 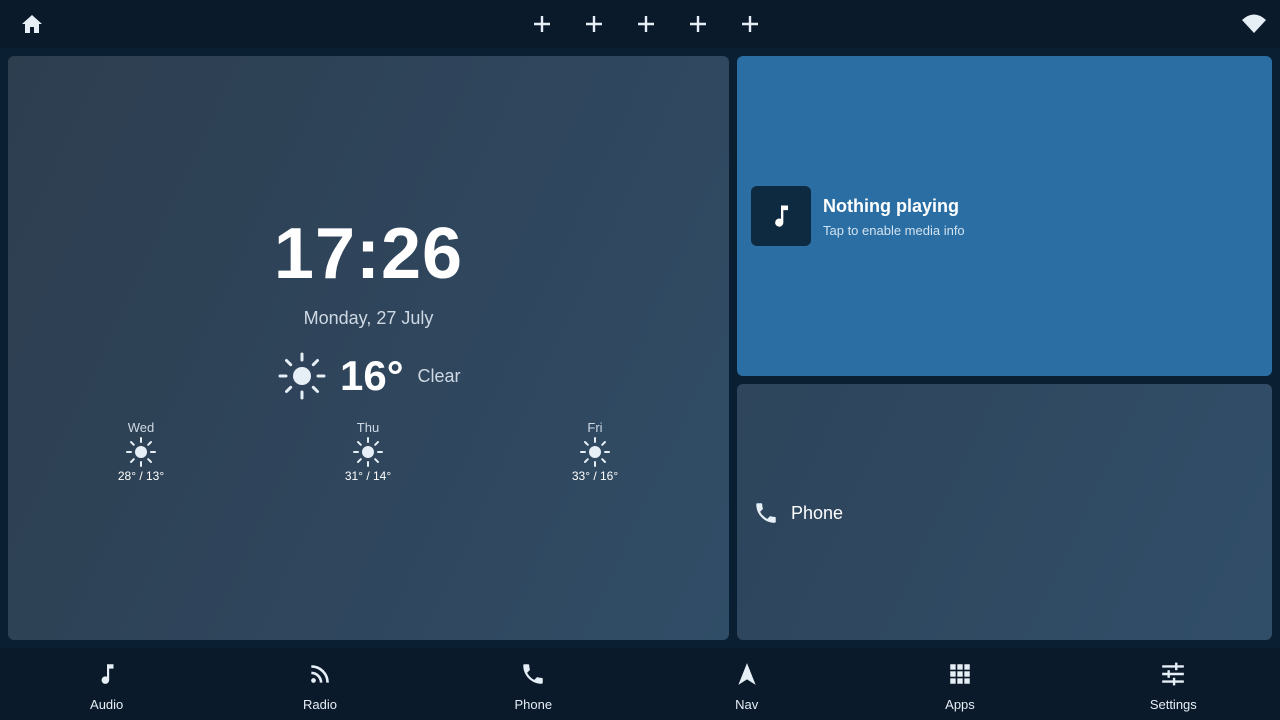 I want to click on current-temperature: 16°, so click(x=372, y=375).